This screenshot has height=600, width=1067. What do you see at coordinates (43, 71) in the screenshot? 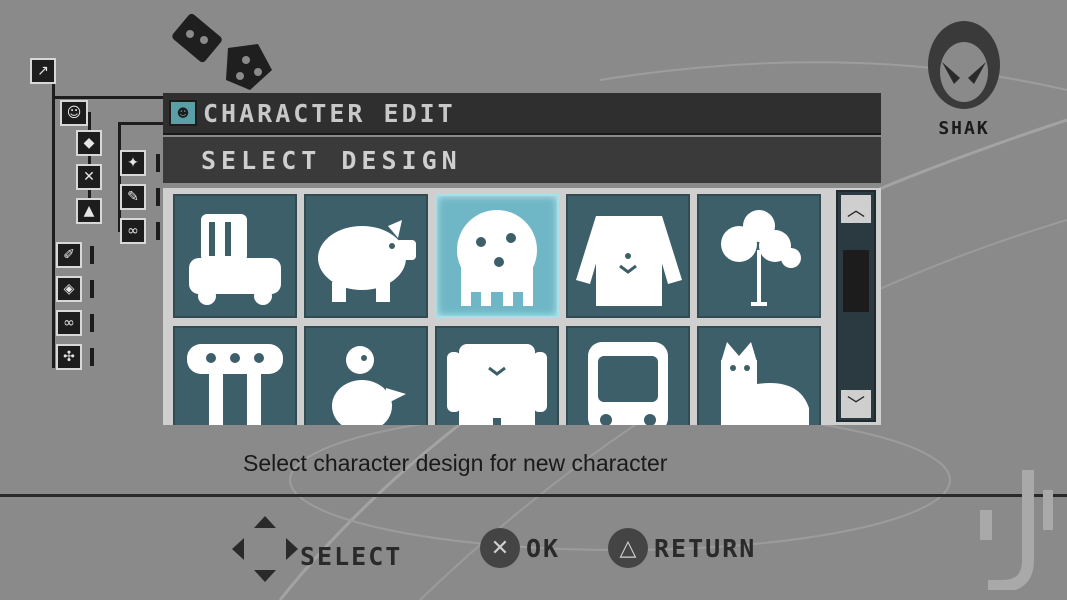
I see `tree-node-arrow-icon: ↗` at bounding box center [43, 71].